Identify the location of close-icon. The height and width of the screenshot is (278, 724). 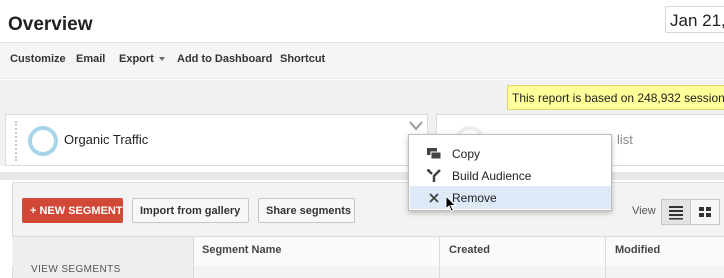
(434, 198).